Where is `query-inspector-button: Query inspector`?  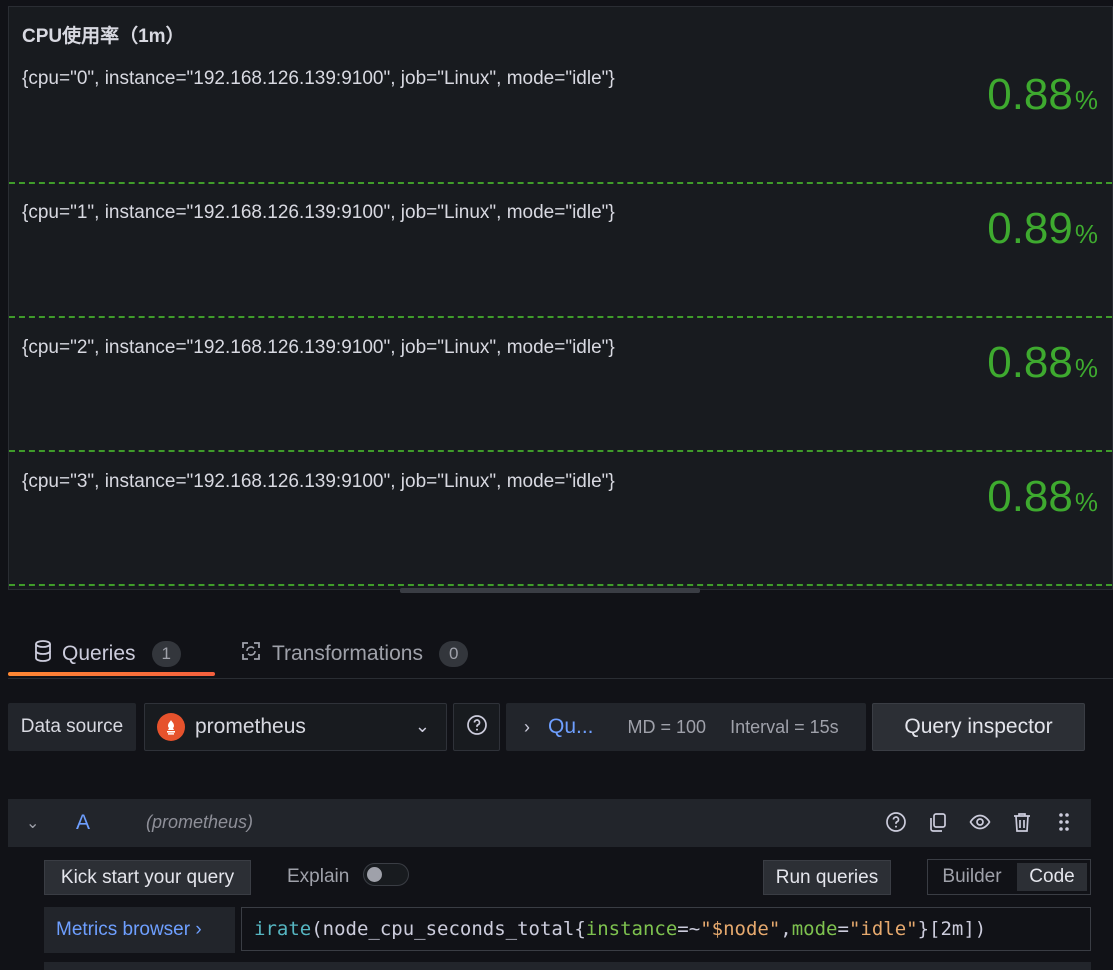 query-inspector-button: Query inspector is located at coordinates (978, 727).